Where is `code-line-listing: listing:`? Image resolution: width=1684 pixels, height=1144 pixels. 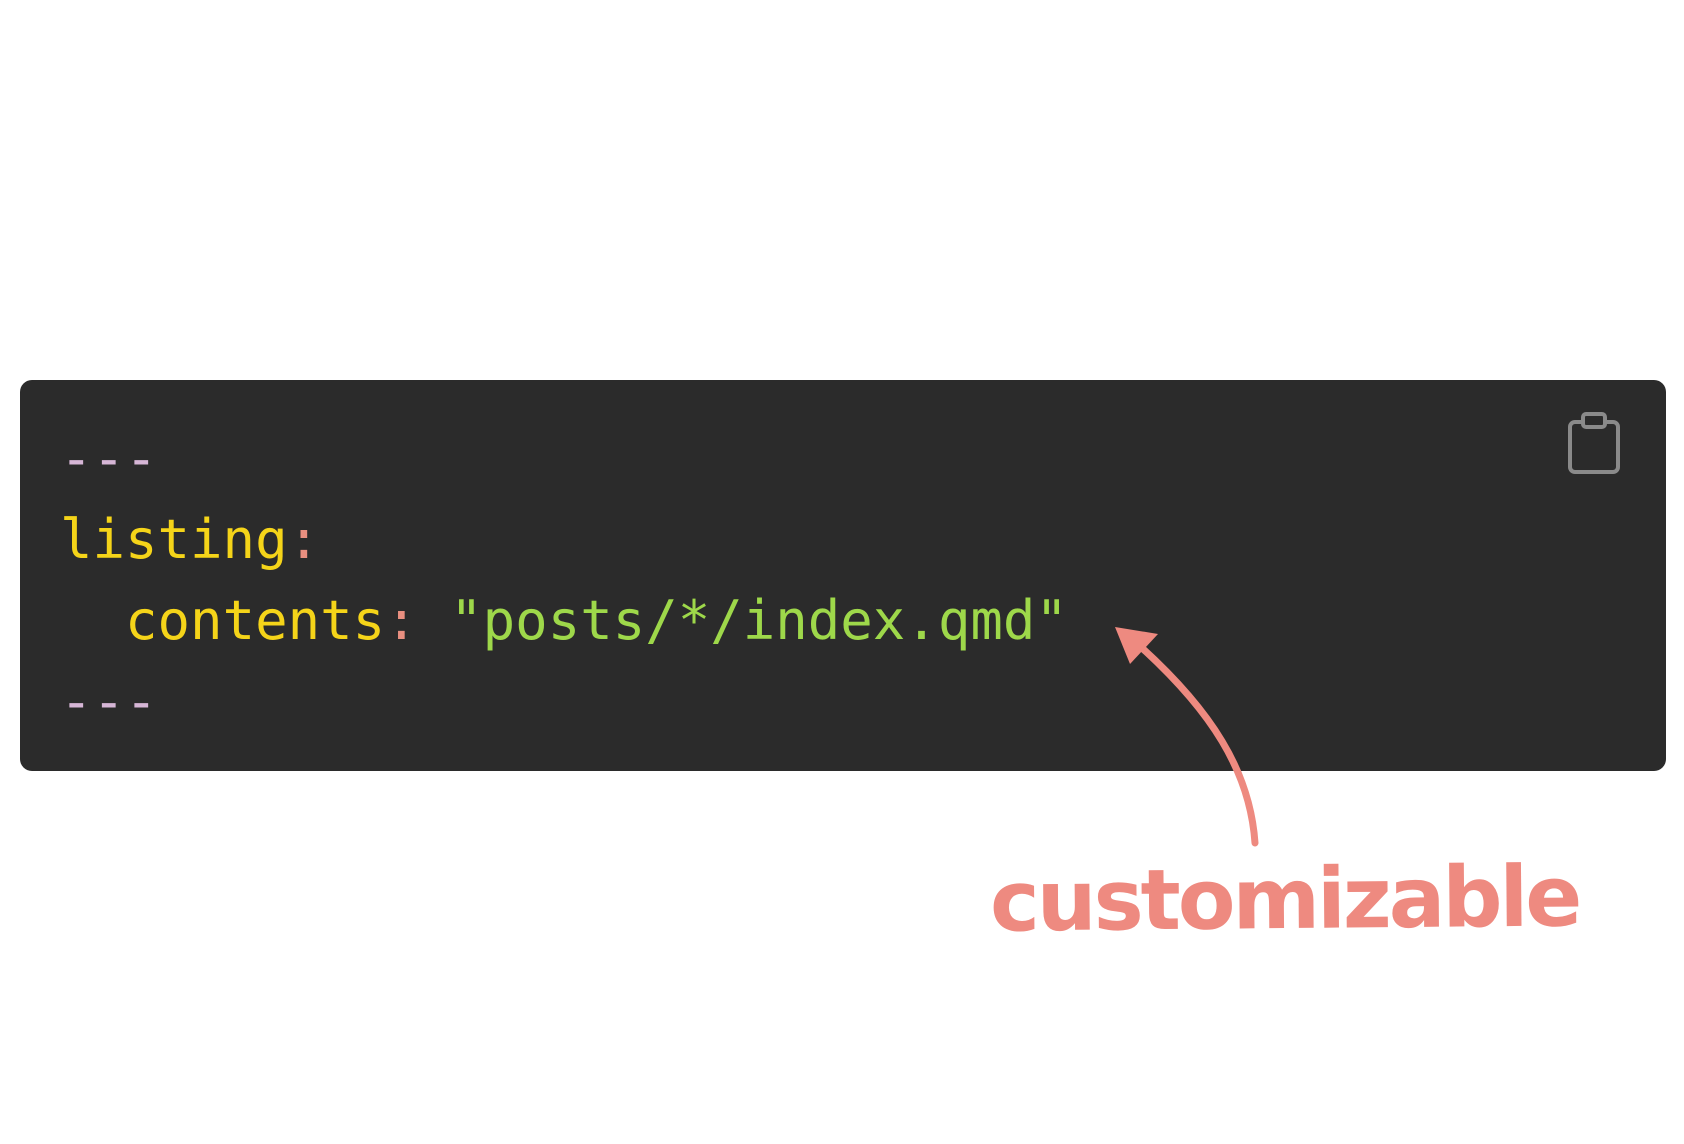
code-line-listing: listing: is located at coordinates (564, 539).